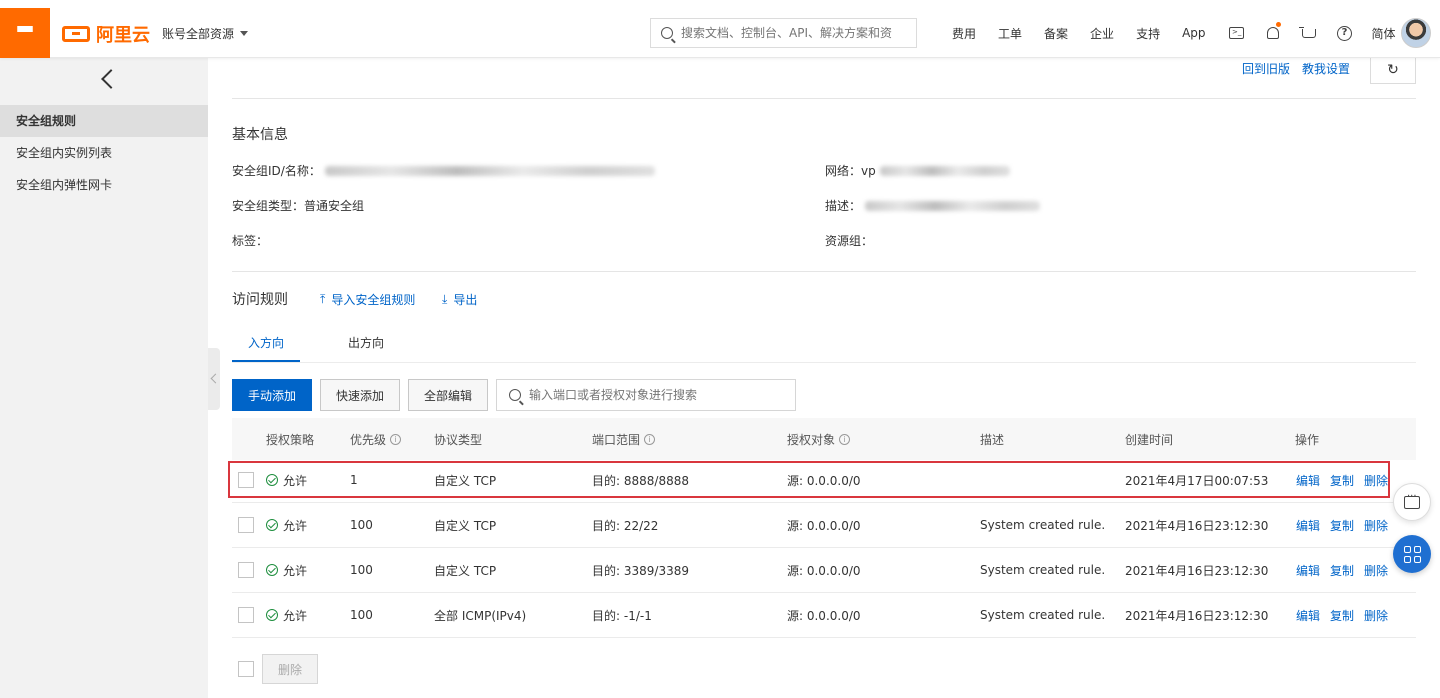 The image size is (1440, 698). What do you see at coordinates (1273, 32) in the screenshot?
I see `notification-button` at bounding box center [1273, 32].